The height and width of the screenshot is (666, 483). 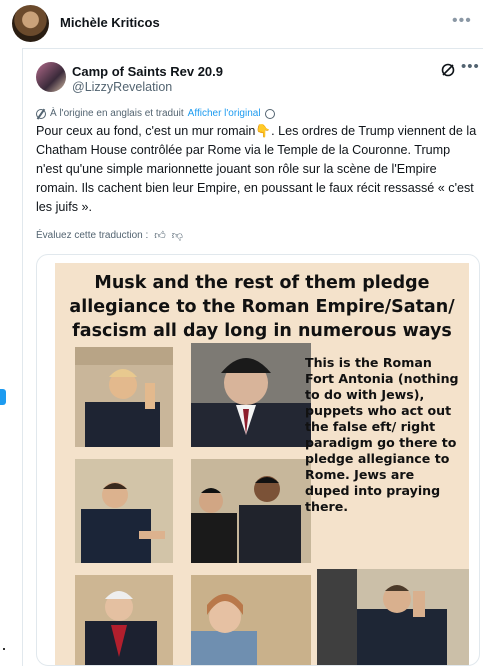 What do you see at coordinates (41, 113) in the screenshot?
I see `translate-icon` at bounding box center [41, 113].